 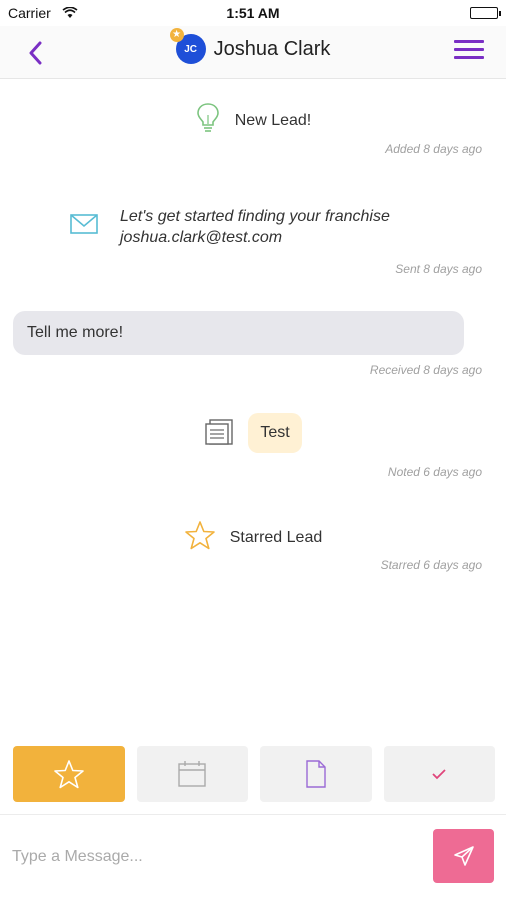 I want to click on starred-badge-icon: ★, so click(x=176, y=35).